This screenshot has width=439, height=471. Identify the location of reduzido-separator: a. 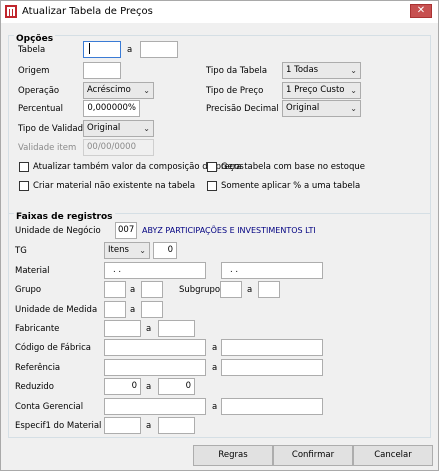
(149, 387).